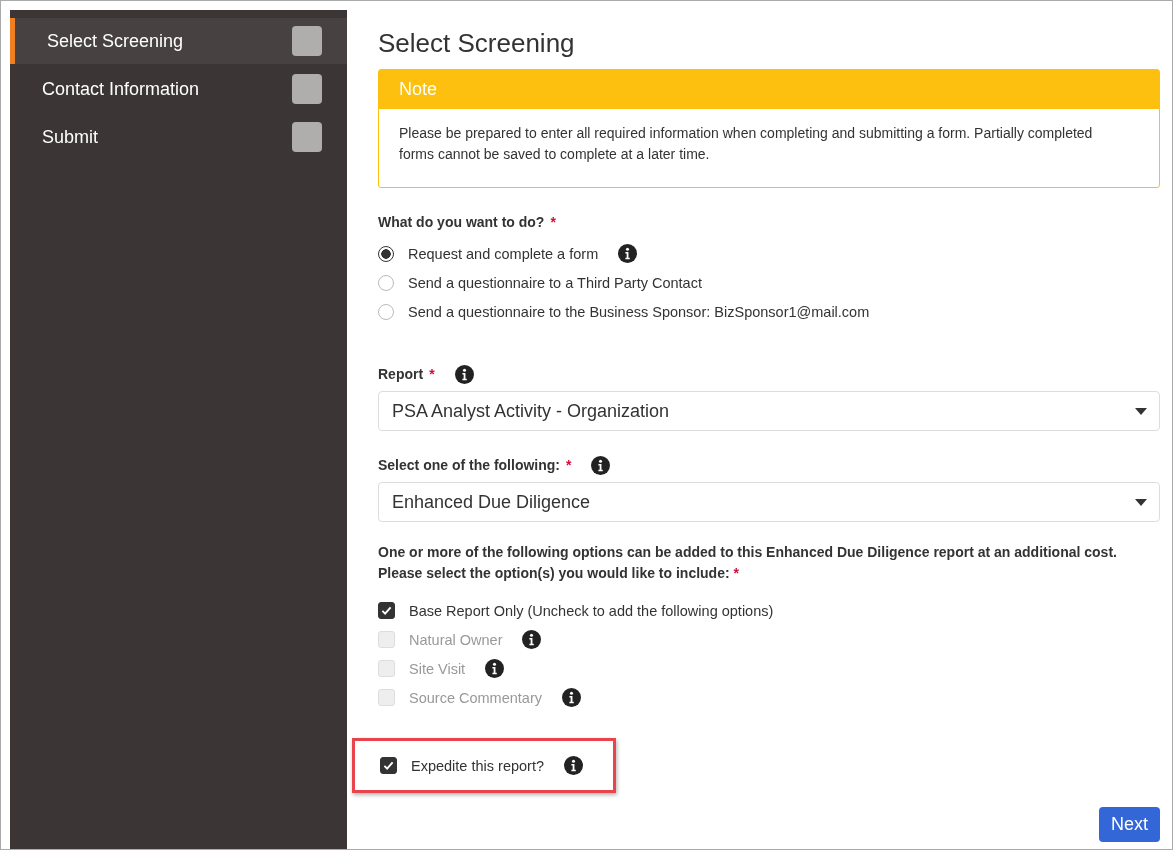  I want to click on checkbox-label: Expedite this report?, so click(477, 765).